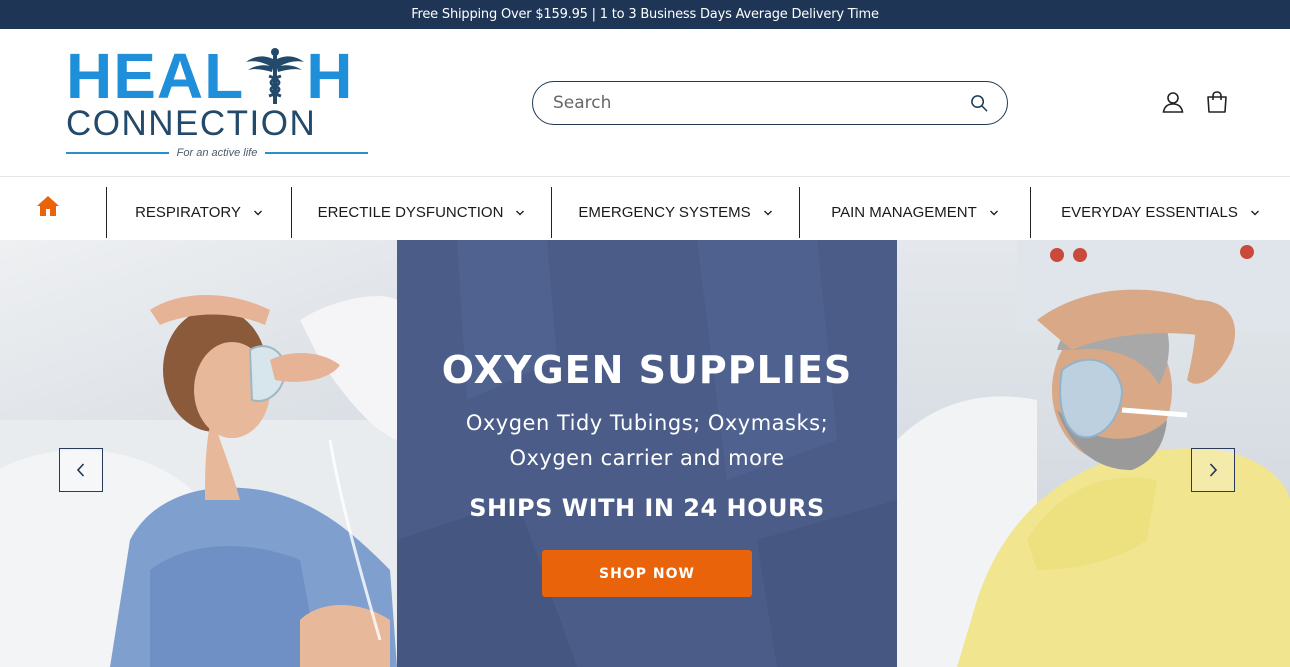  I want to click on account-icon, so click(1173, 102).